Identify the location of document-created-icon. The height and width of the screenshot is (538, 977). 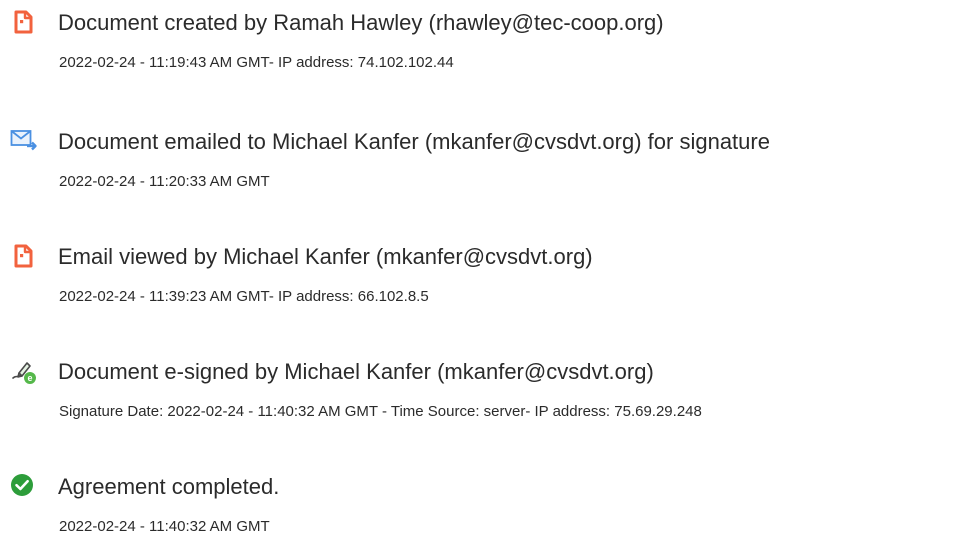
(23, 22).